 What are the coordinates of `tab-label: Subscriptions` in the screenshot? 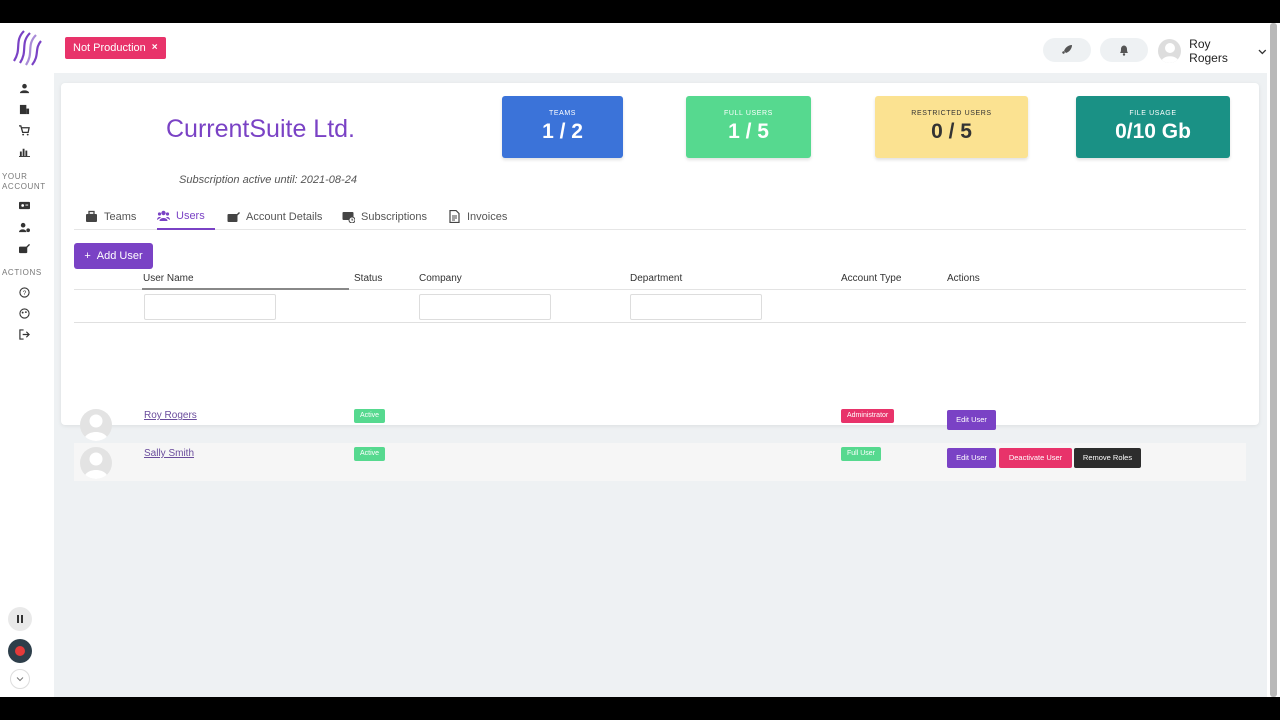 It's located at (394, 216).